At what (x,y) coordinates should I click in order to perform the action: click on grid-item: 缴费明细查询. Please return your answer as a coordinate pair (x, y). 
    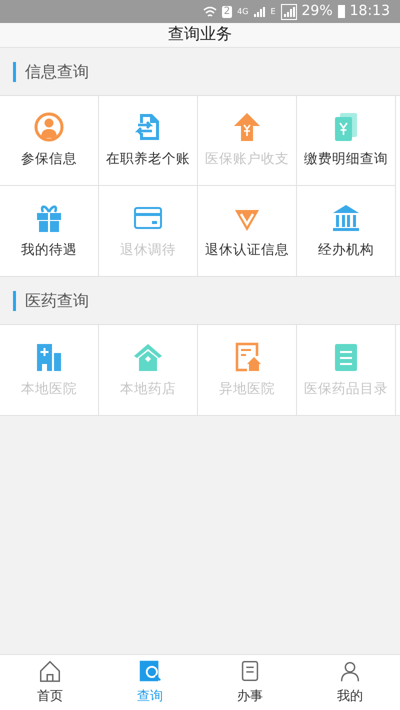
    Looking at the image, I should click on (346, 141).